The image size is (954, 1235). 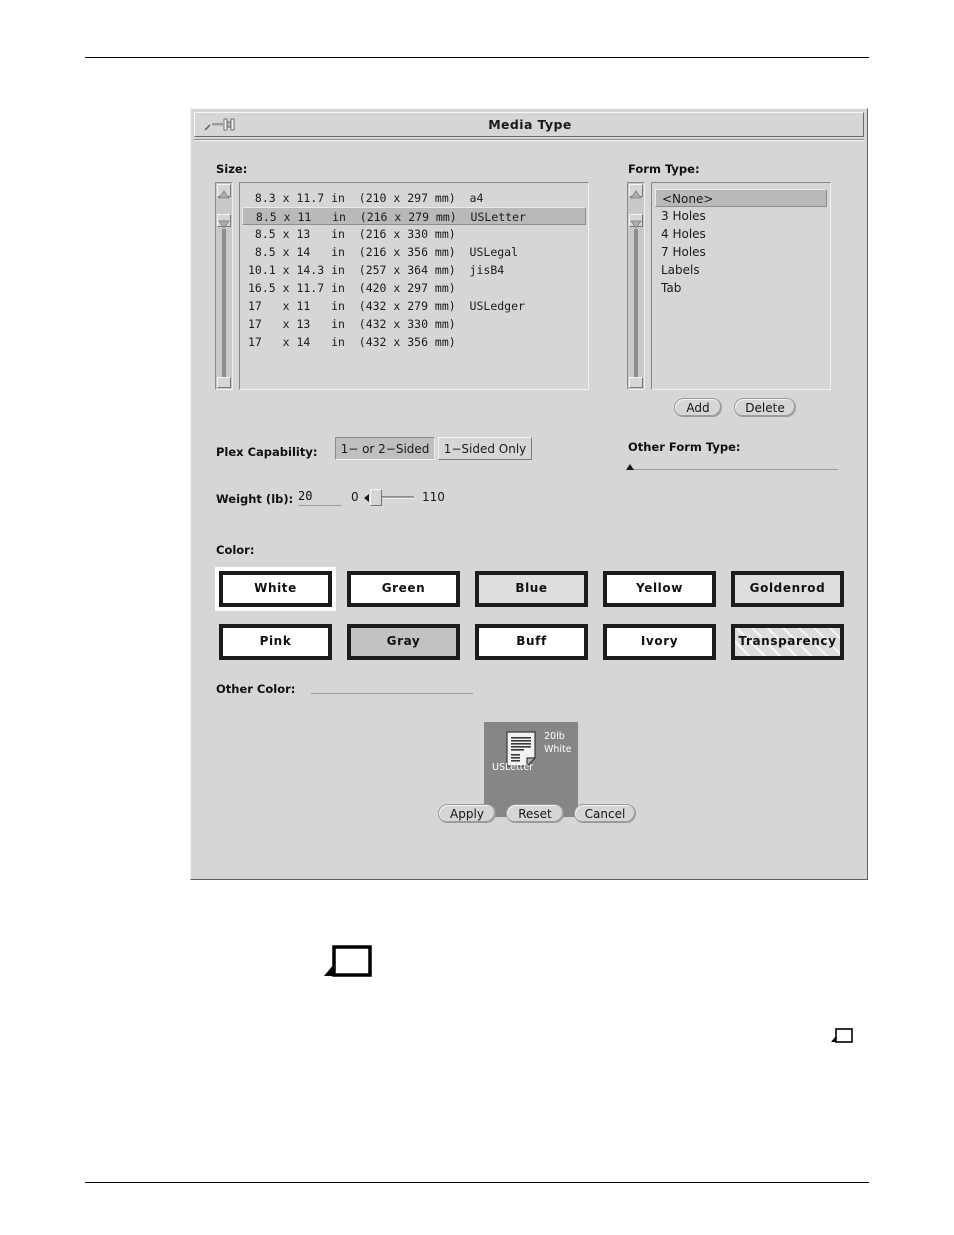 I want to click on color-swatch-blue-wrap: Blue, so click(x=531, y=589).